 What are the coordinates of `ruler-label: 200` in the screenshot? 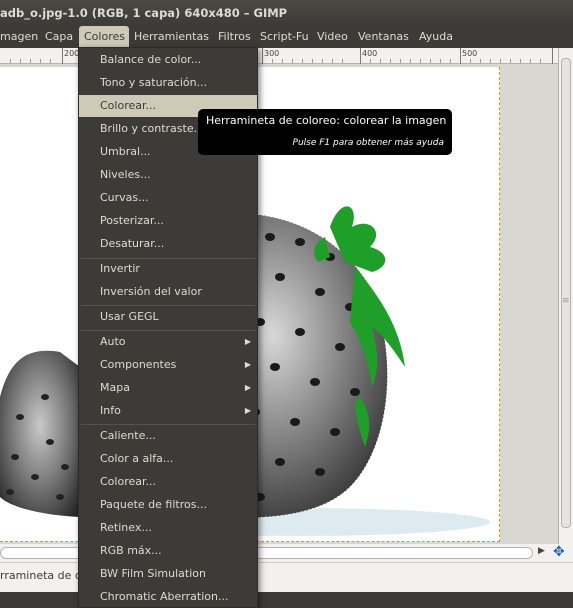 It's located at (72, 53).